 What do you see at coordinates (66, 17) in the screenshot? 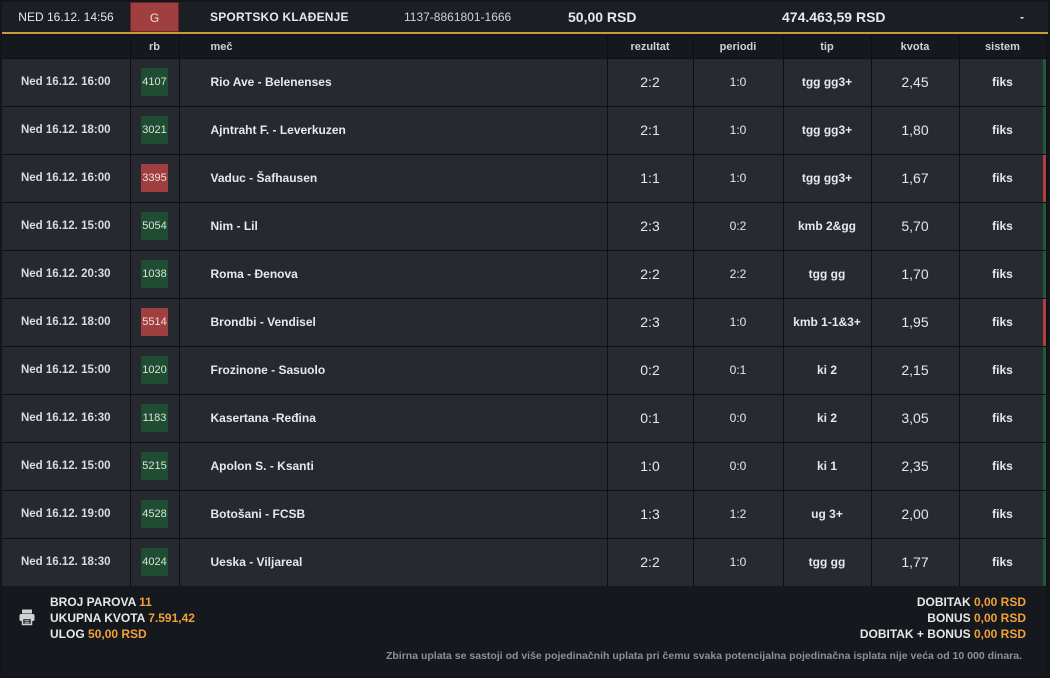
I see `ticket-datetime: NED 16.12. 14:56` at bounding box center [66, 17].